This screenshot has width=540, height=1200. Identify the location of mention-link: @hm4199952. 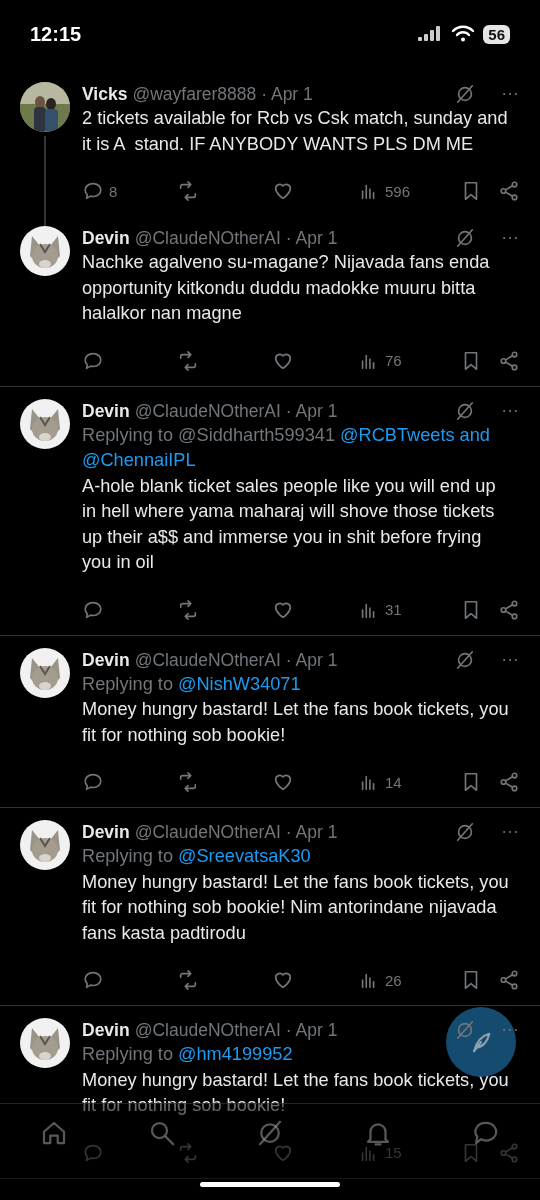
(235, 1055).